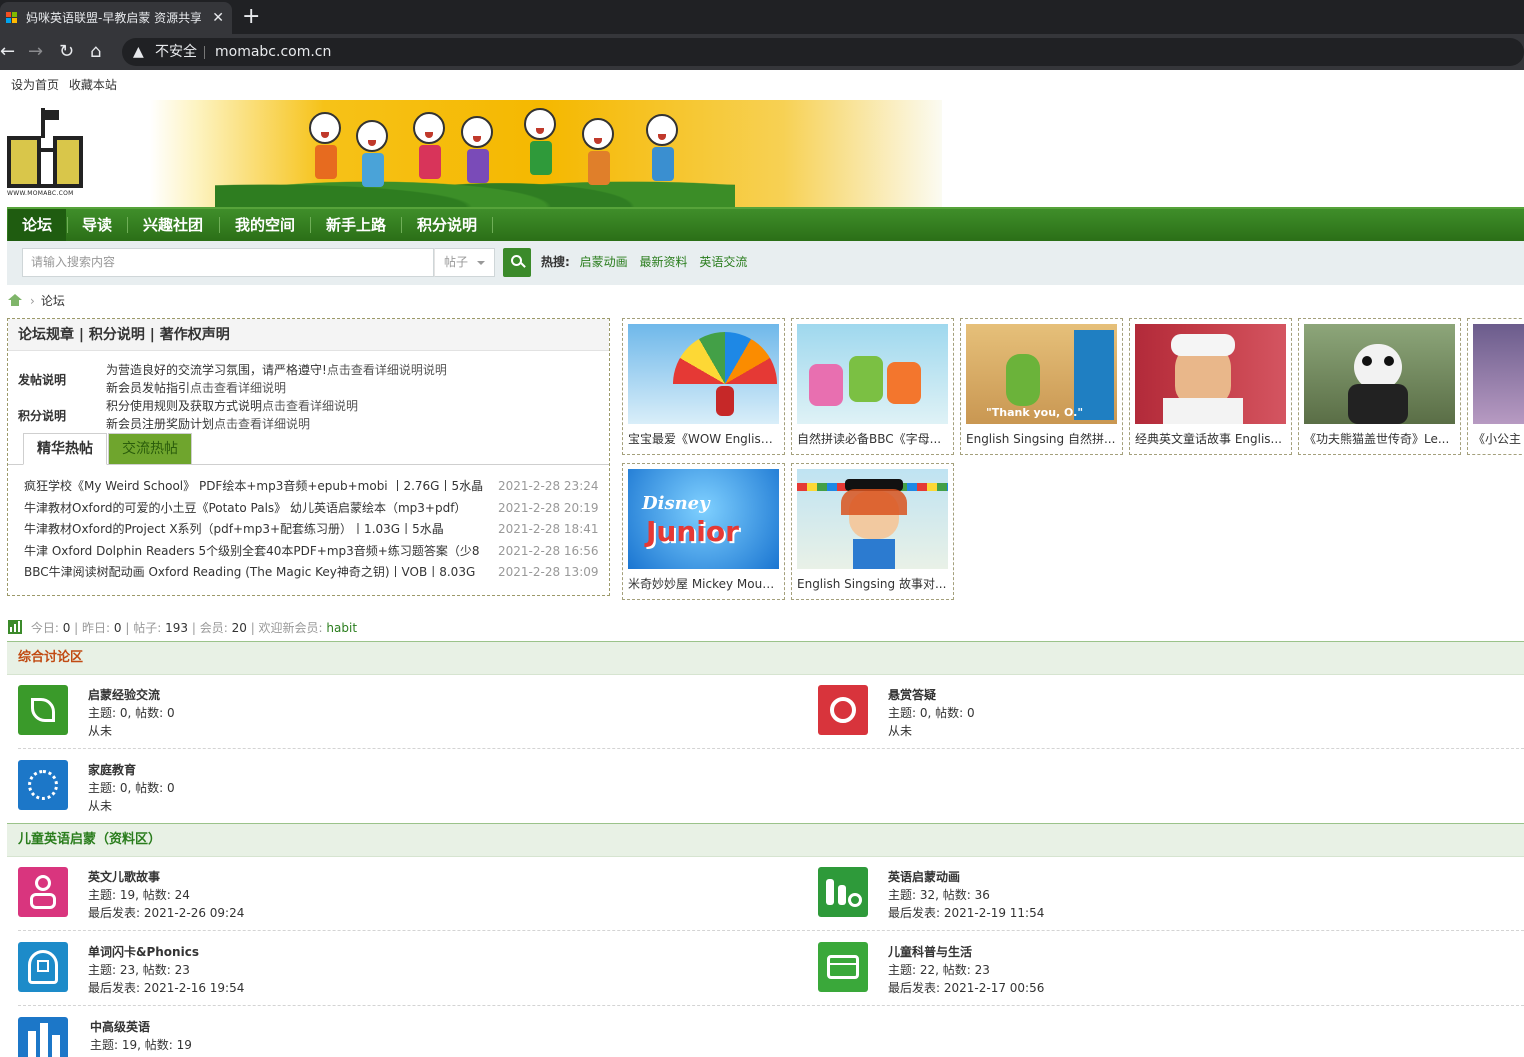  I want to click on address-bar: ▲ 不安全 momabc.com.cn, so click(823, 52).